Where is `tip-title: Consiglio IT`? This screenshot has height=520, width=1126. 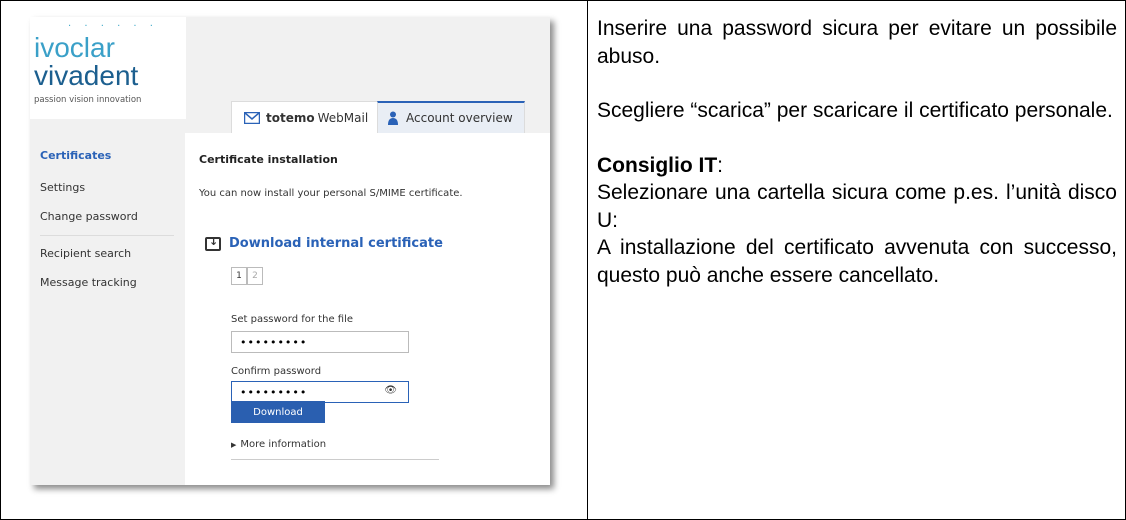
tip-title: Consiglio IT is located at coordinates (657, 165).